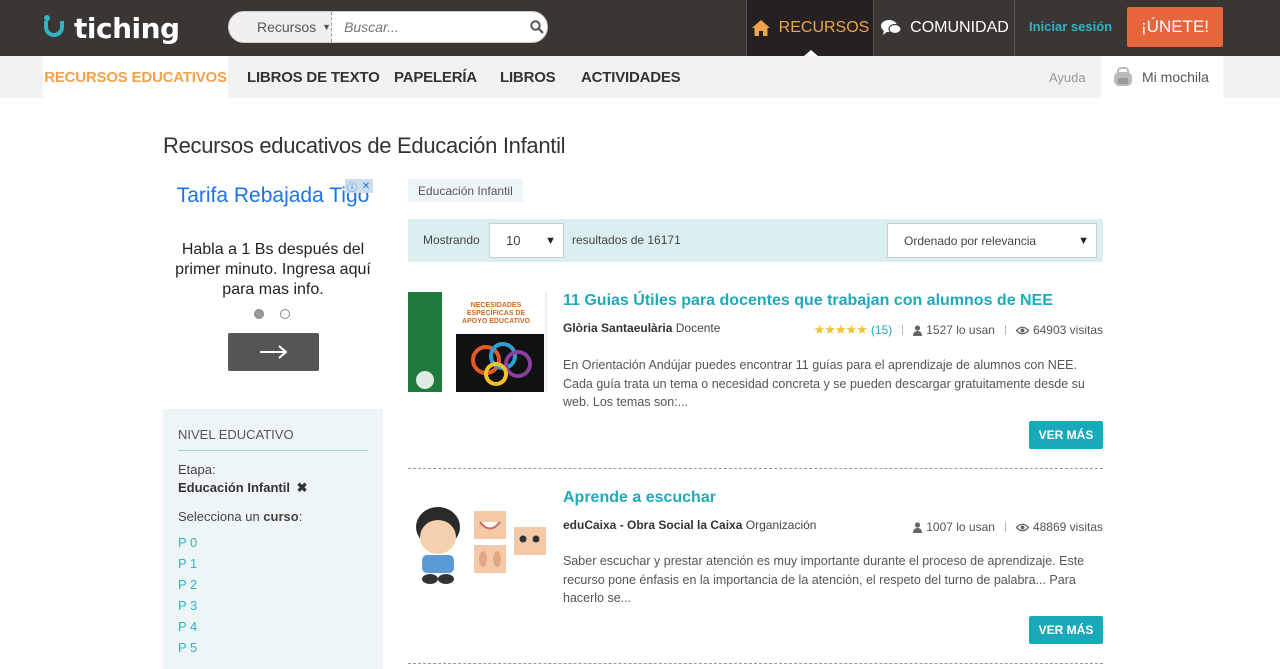 This screenshot has width=1280, height=669. I want to click on rating-stars: ★★★★★, so click(840, 329).